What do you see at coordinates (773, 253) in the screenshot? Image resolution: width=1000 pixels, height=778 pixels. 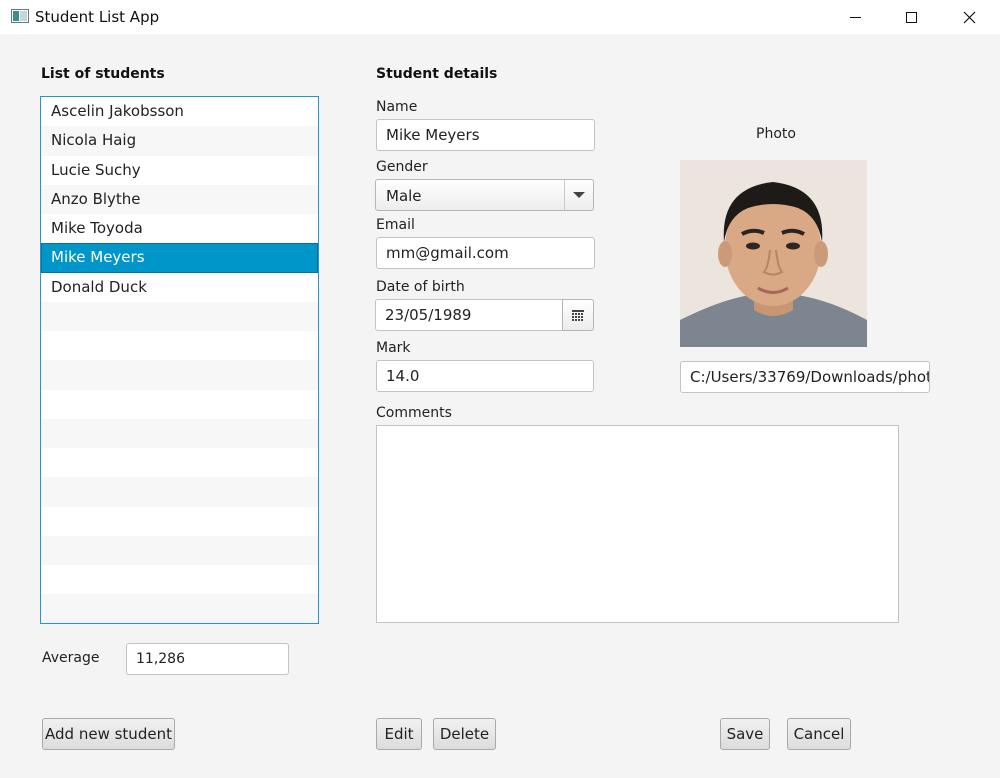 I see `student-photo` at bounding box center [773, 253].